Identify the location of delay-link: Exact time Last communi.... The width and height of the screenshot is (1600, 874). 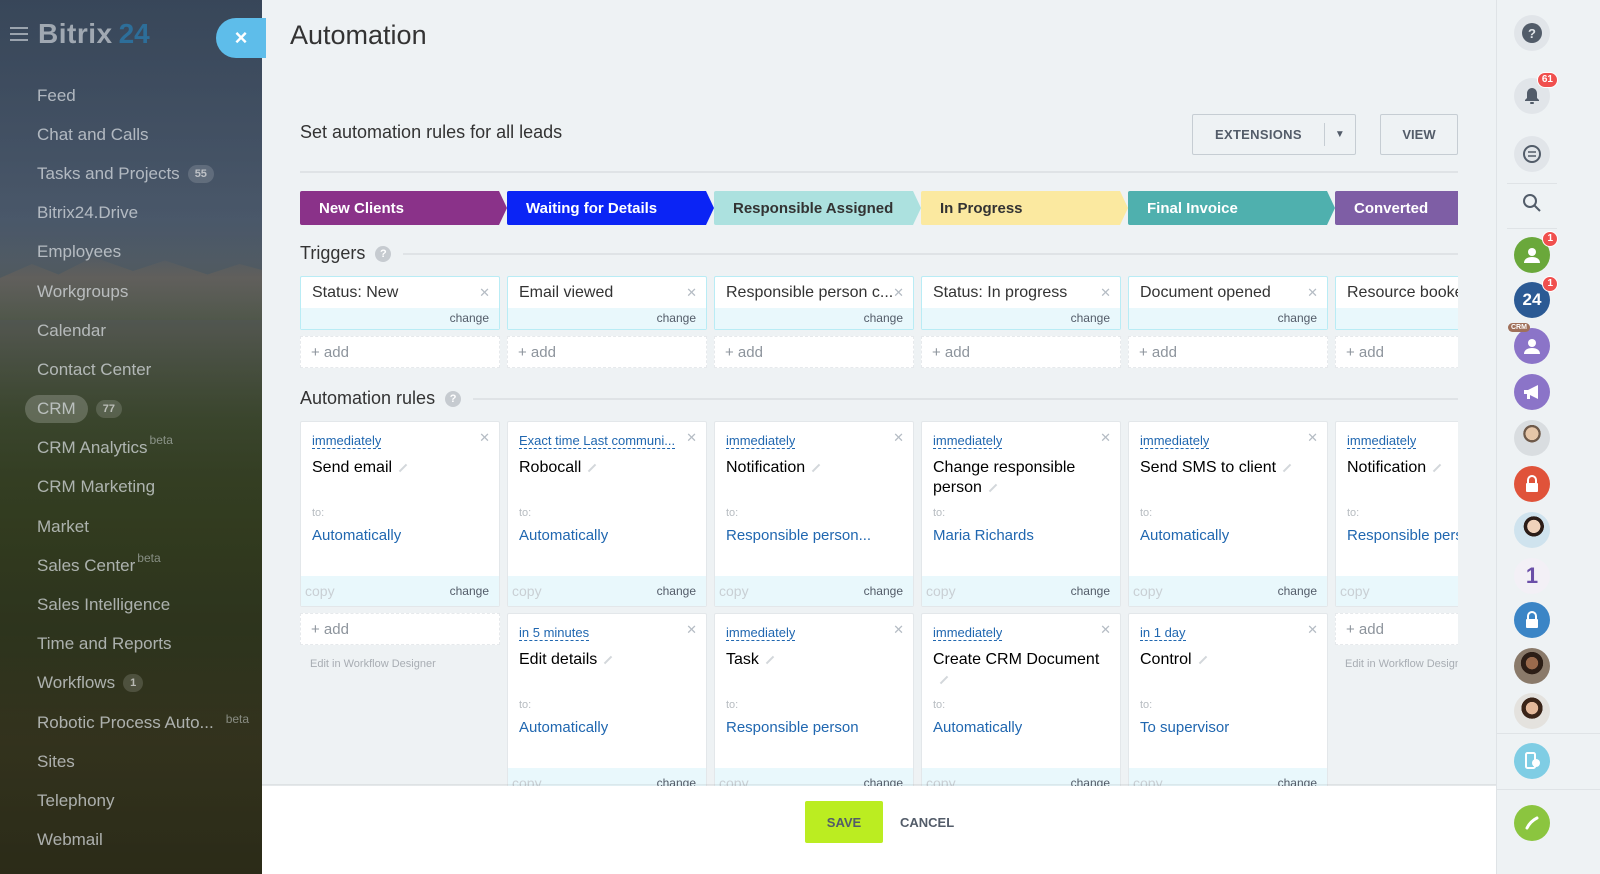
(597, 441).